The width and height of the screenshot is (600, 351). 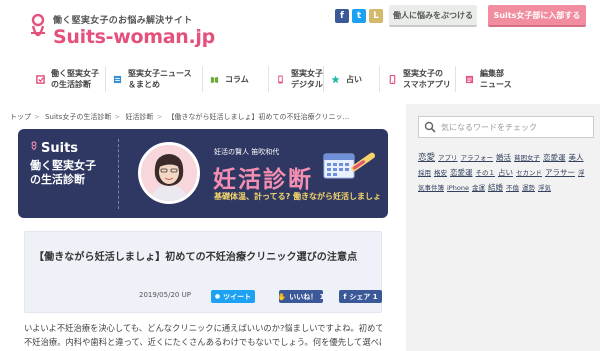 I want to click on tag-link: 格安, so click(x=440, y=173).